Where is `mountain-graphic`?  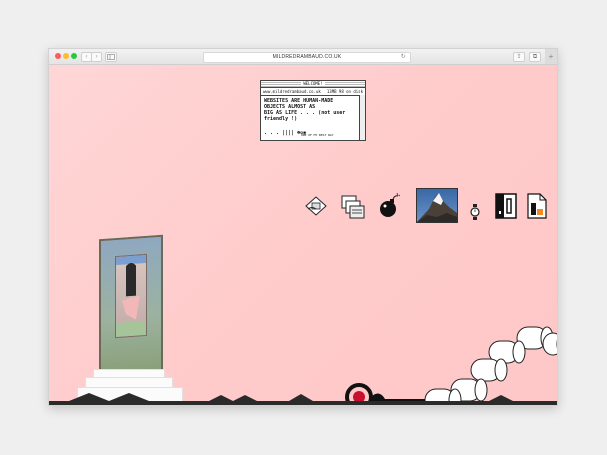 mountain-graphic is located at coordinates (437, 207).